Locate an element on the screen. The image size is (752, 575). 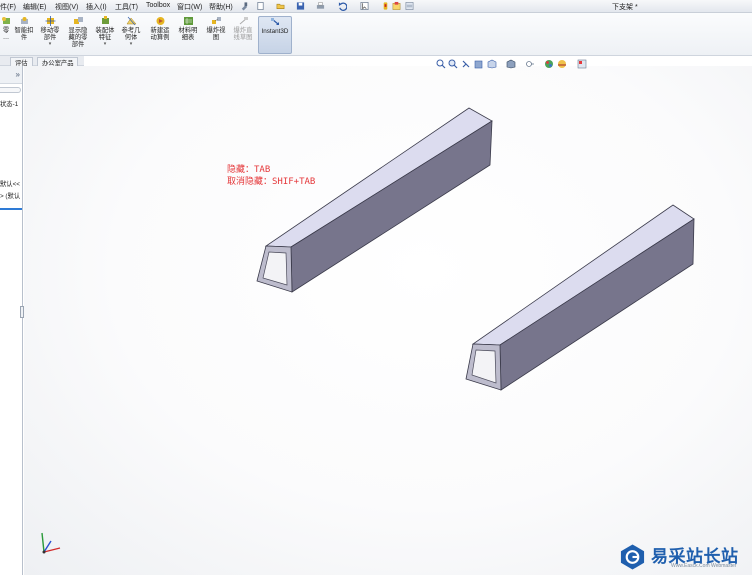
document-title: 下支架 * is located at coordinates (625, 7).